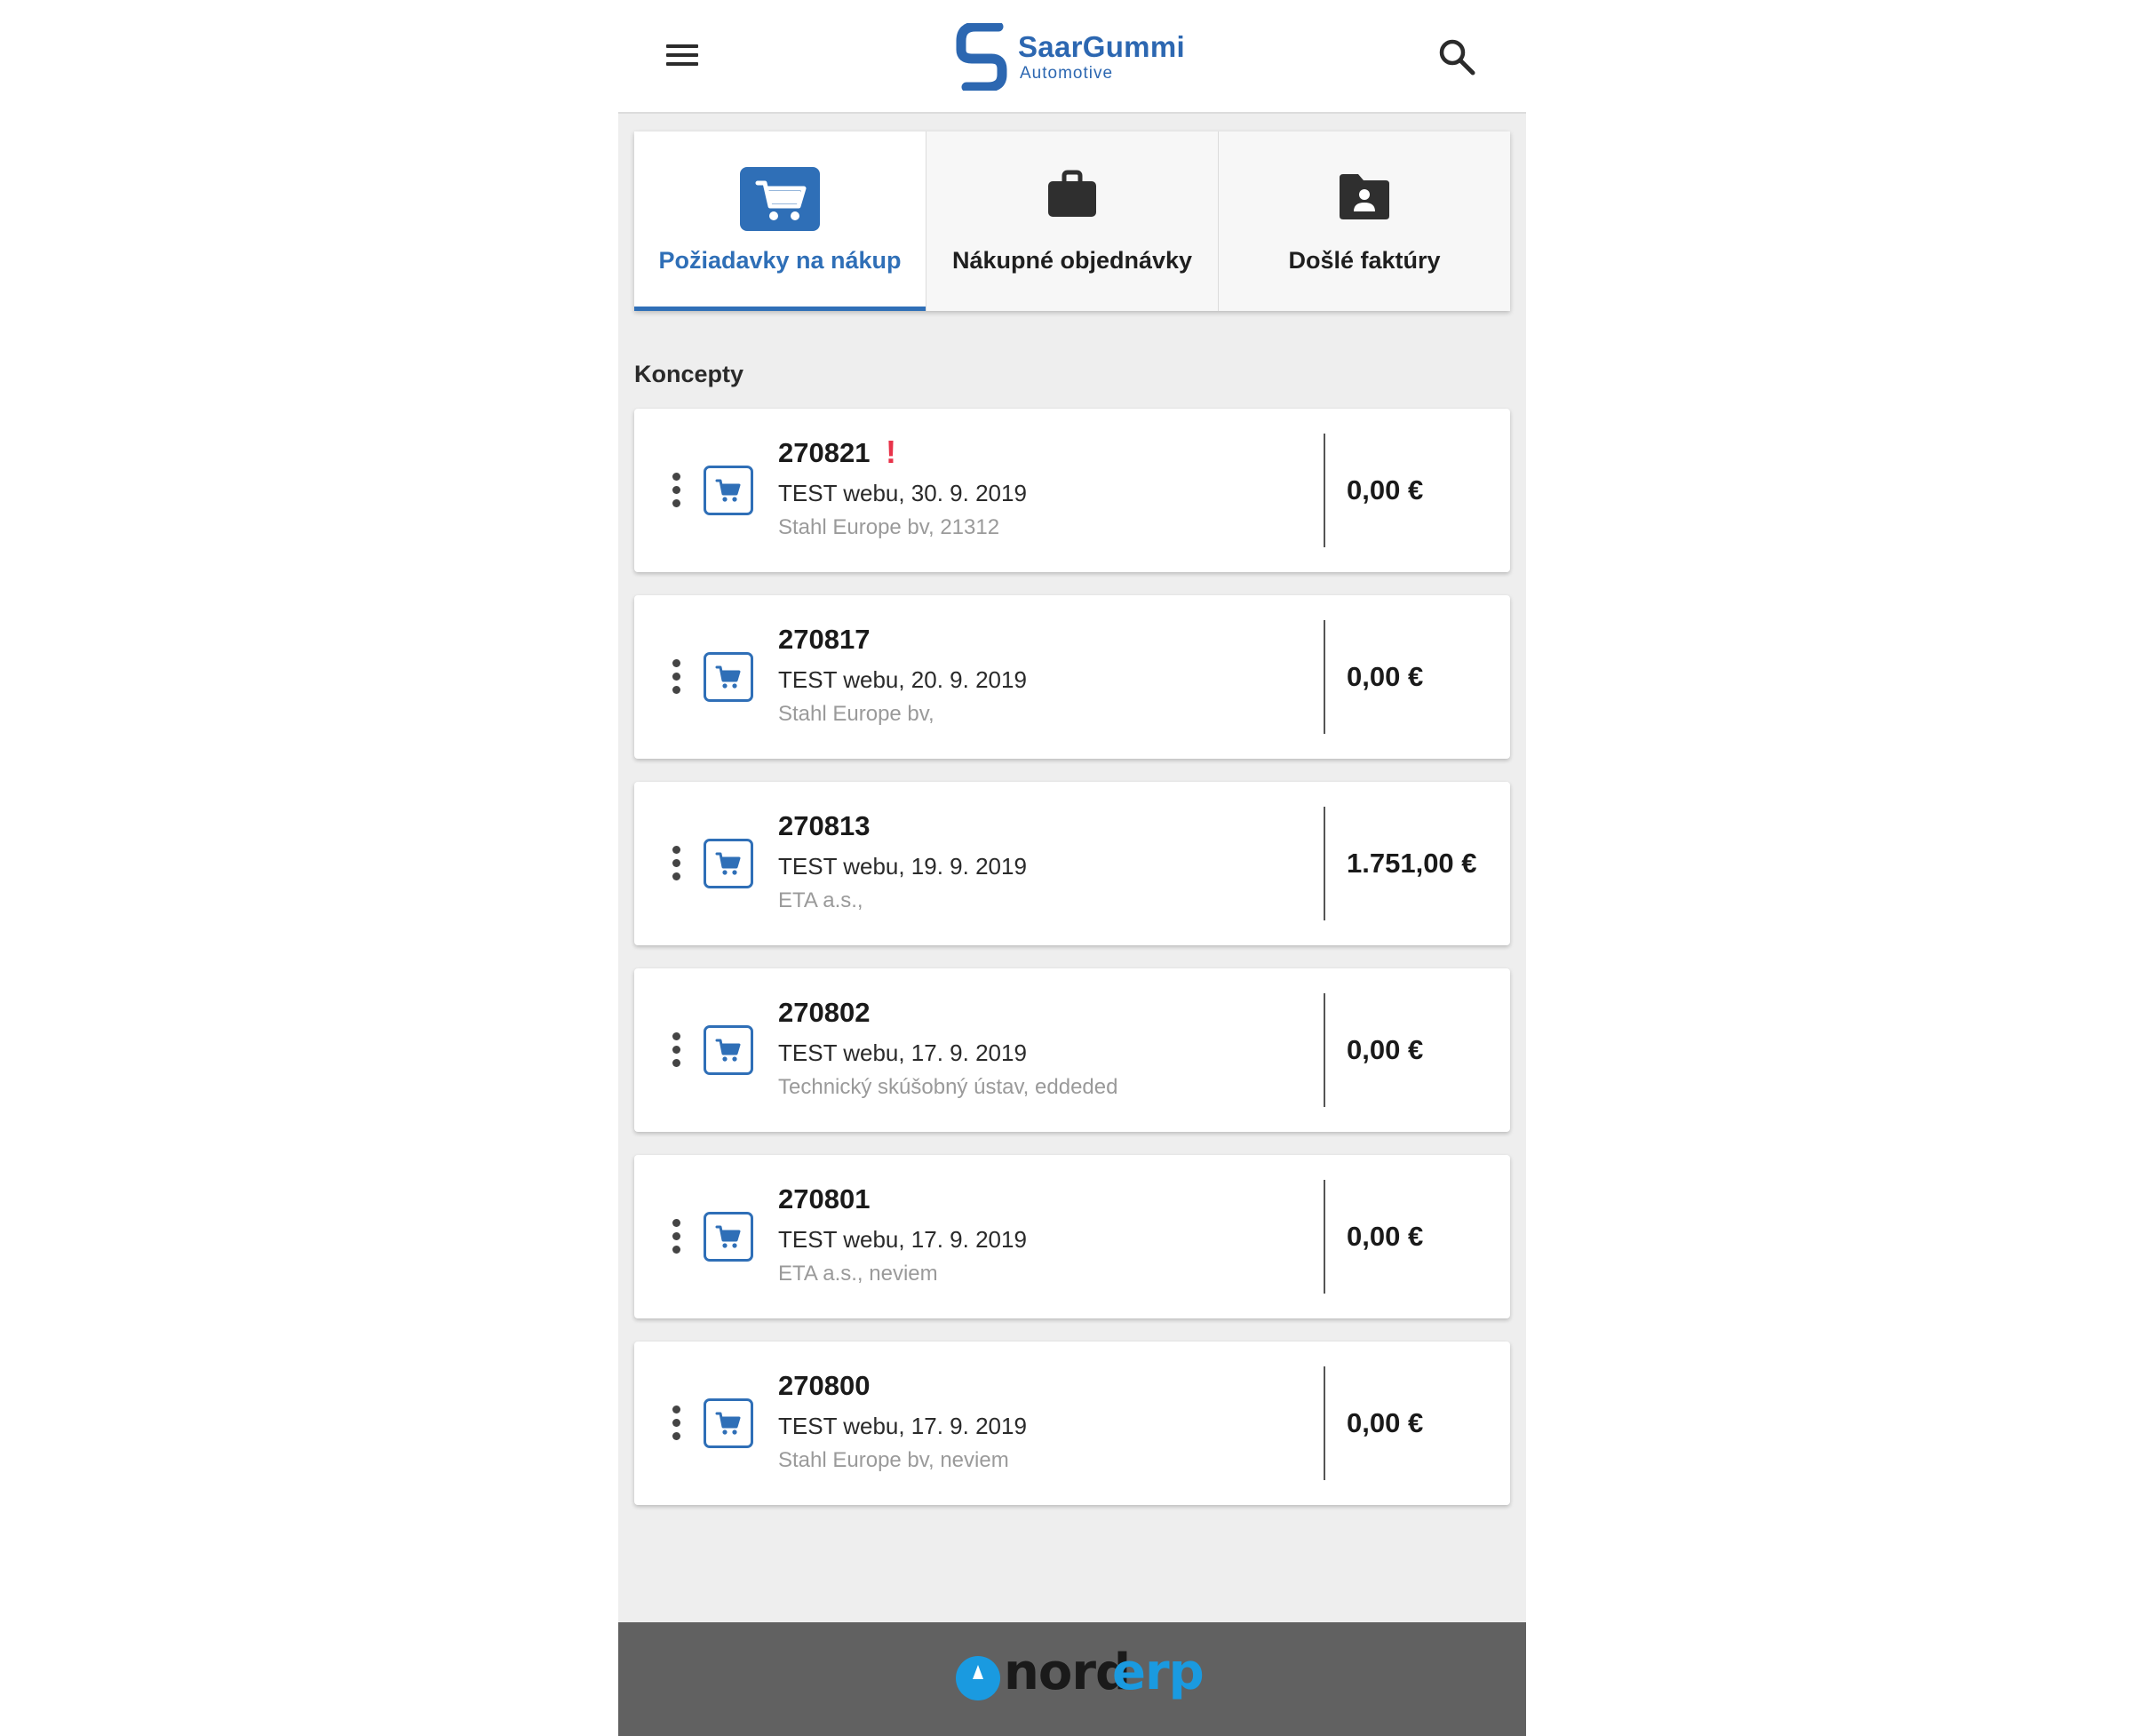  What do you see at coordinates (1364, 260) in the screenshot?
I see `tab-label: Došlé faktúry` at bounding box center [1364, 260].